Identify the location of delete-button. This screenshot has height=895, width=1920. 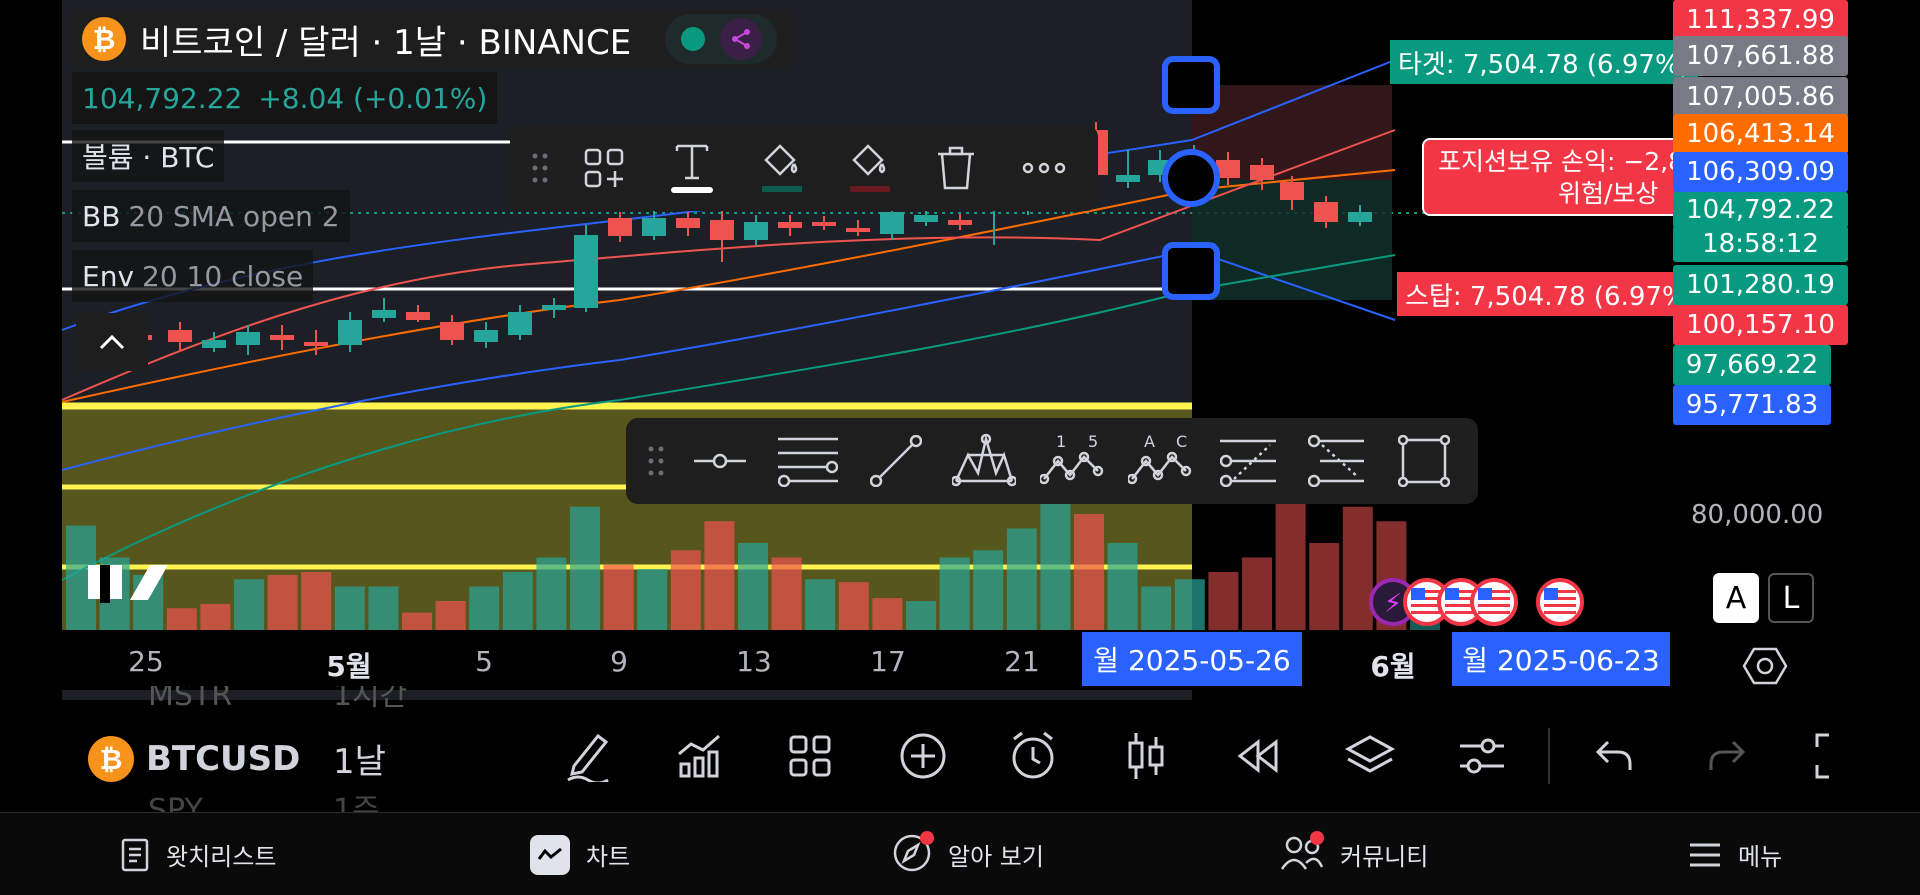
(956, 168).